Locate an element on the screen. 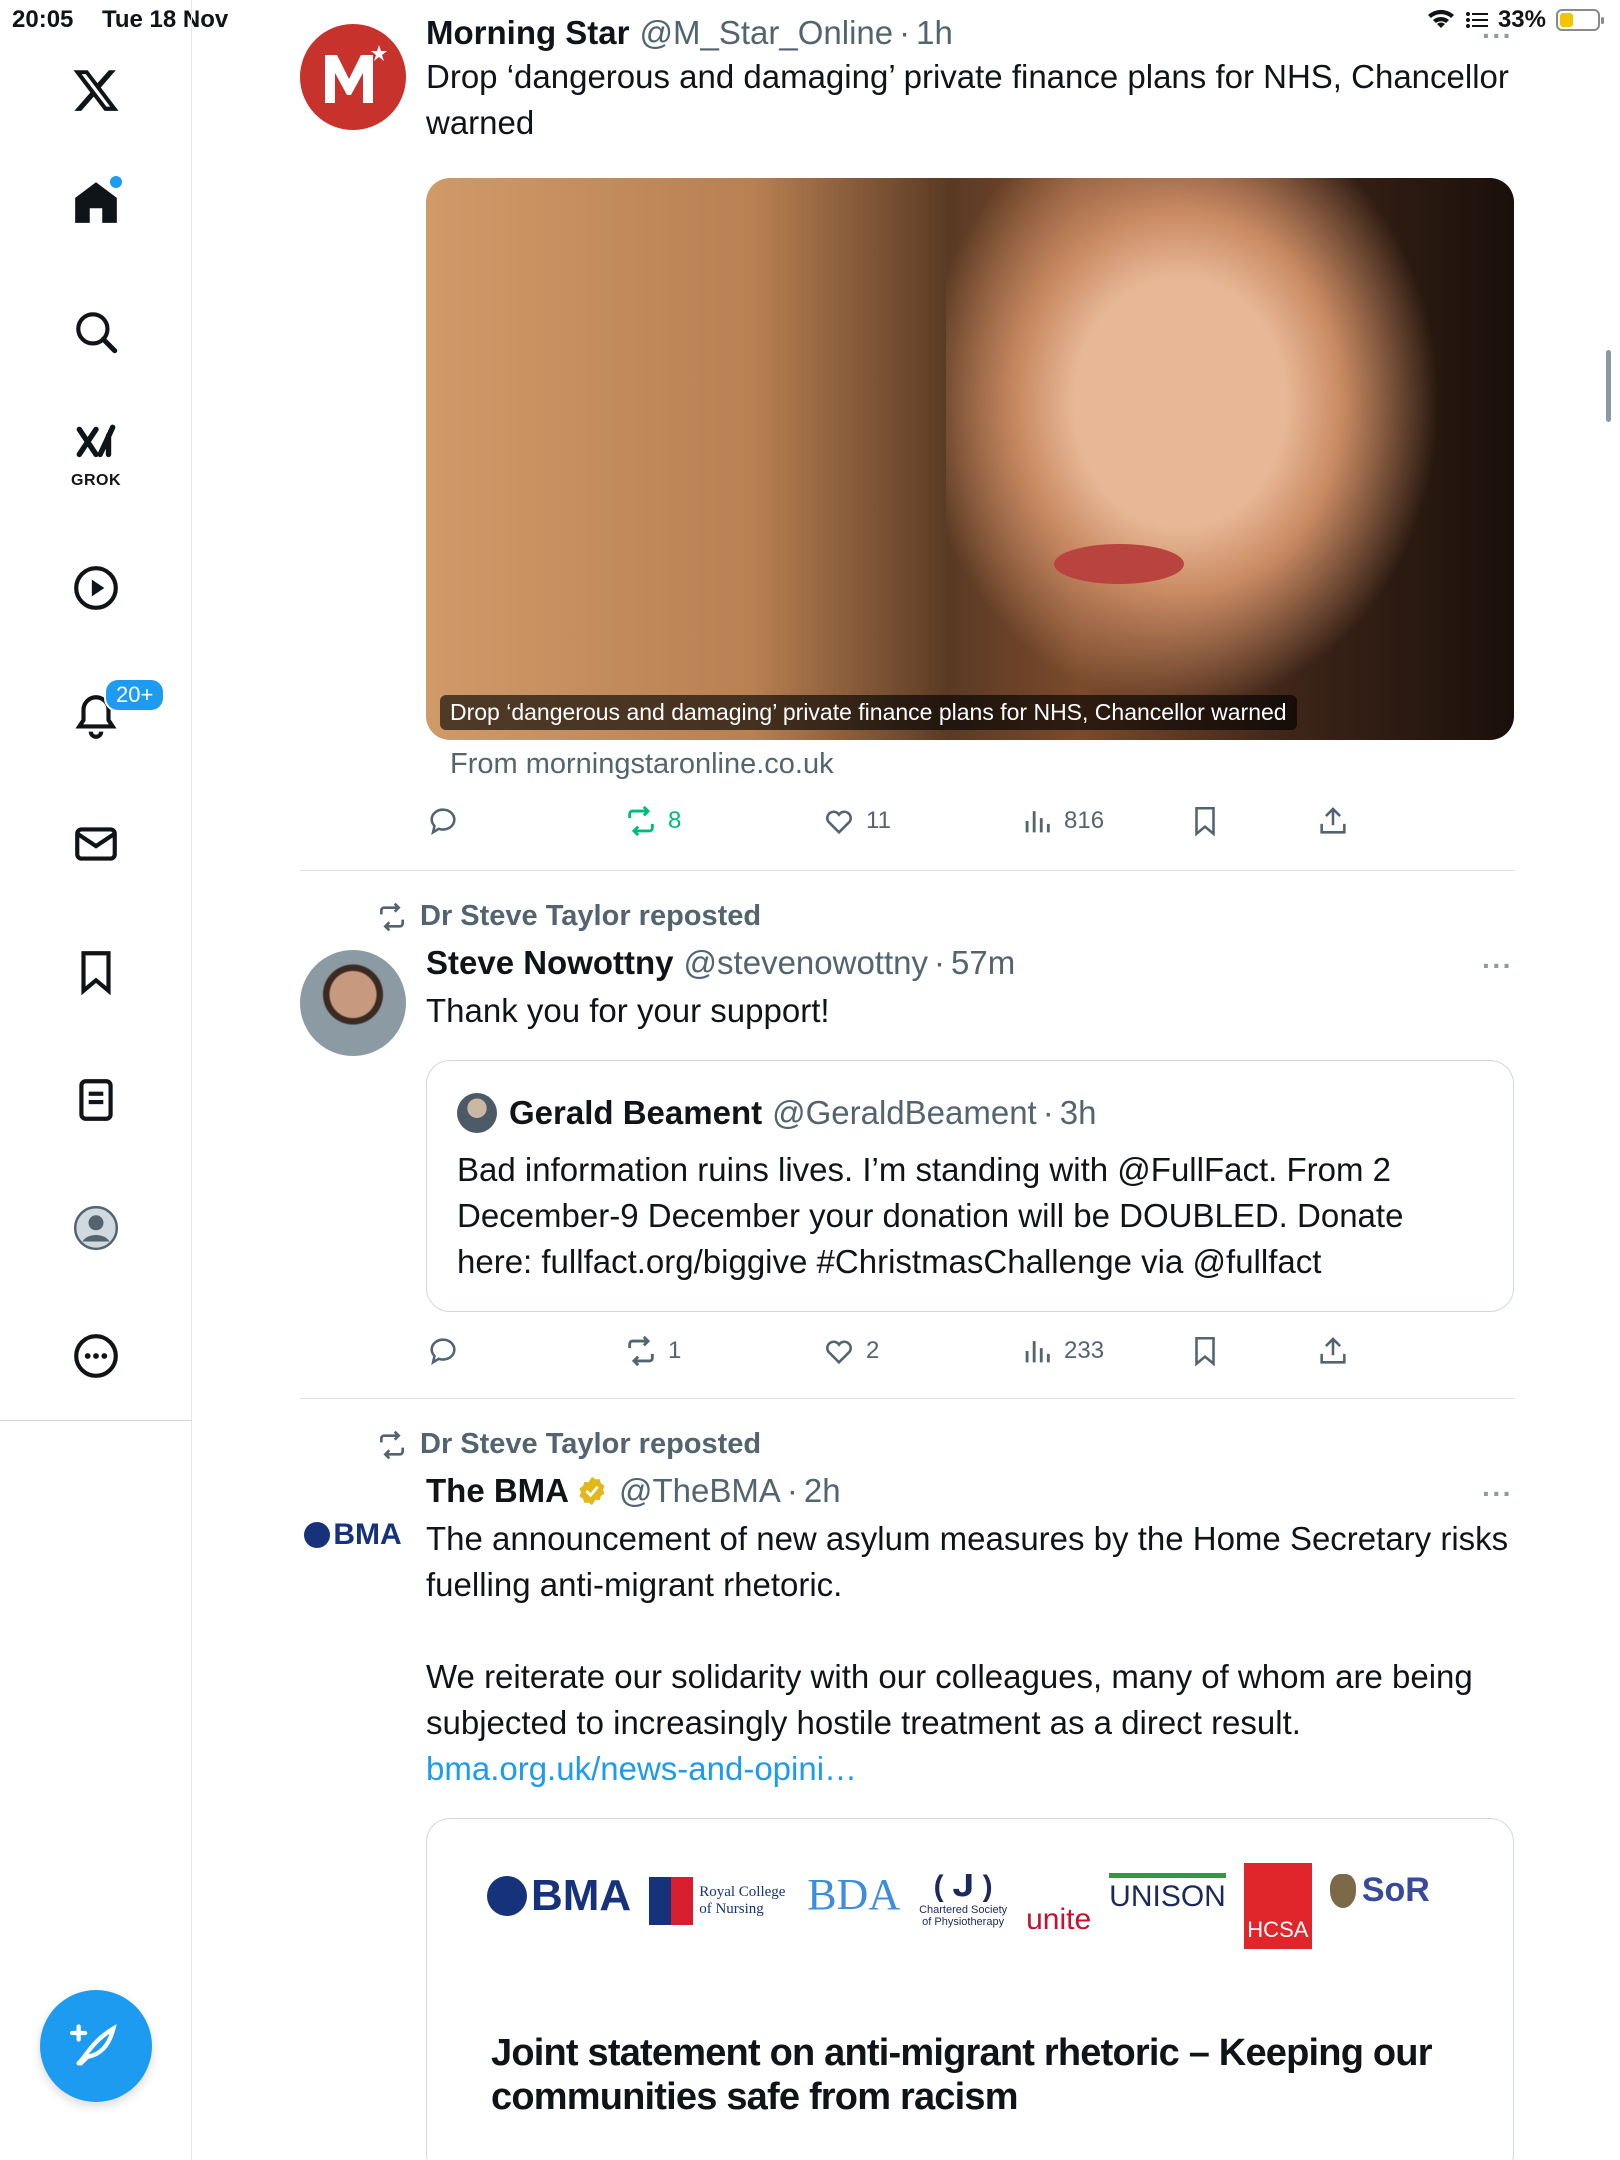  author-handle: @stevenowottny is located at coordinates (806, 963).